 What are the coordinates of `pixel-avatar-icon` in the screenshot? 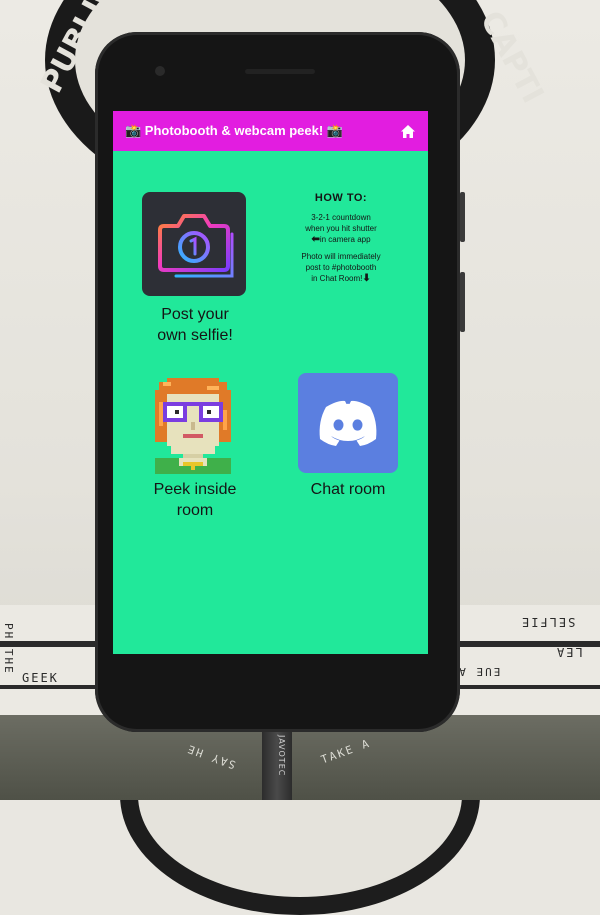 It's located at (193, 426).